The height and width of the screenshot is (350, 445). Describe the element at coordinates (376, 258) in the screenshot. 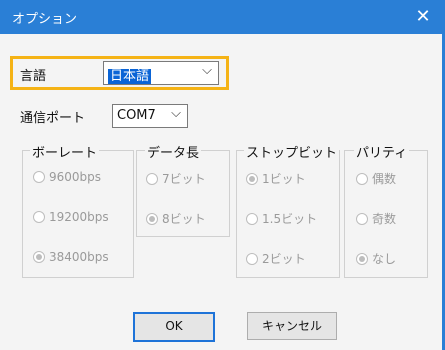

I see `parity-none-radio: なし` at that location.